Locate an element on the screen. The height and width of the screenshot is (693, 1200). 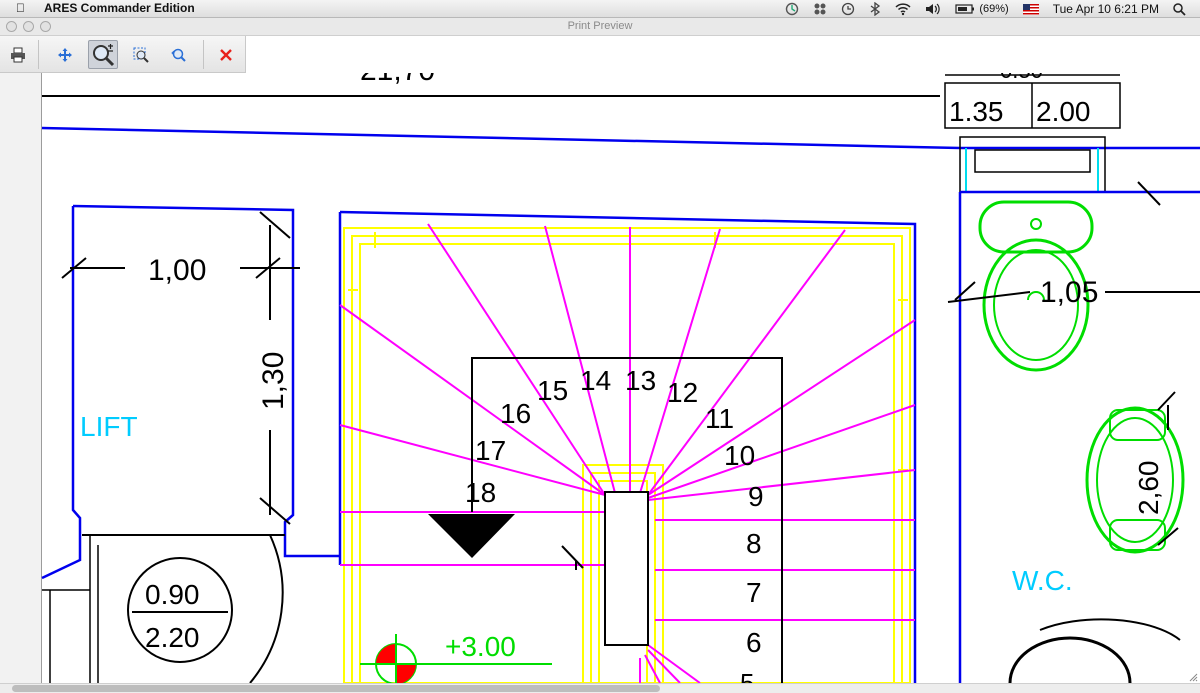
top-dimension-text: 21,70 is located at coordinates (397, 80).